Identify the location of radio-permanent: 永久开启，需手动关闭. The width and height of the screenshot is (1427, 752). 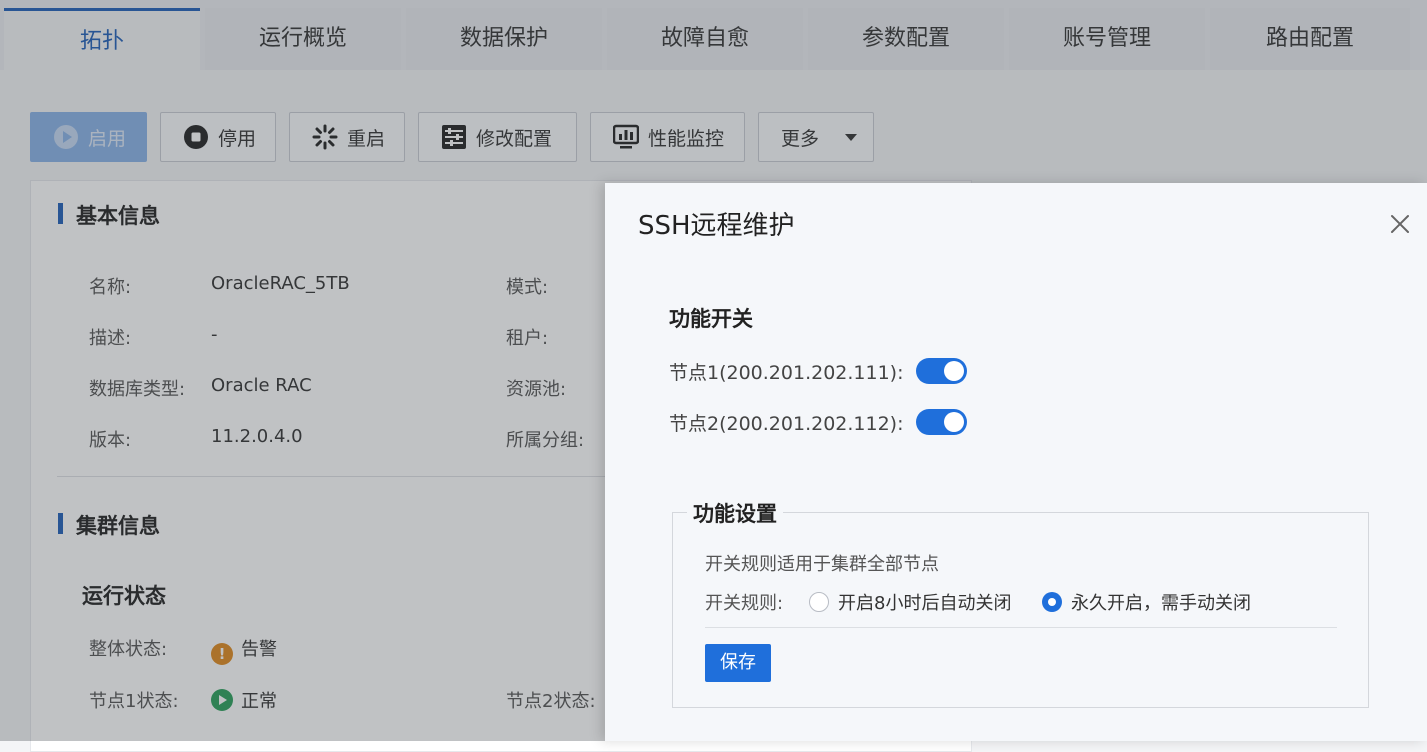
(1146, 602).